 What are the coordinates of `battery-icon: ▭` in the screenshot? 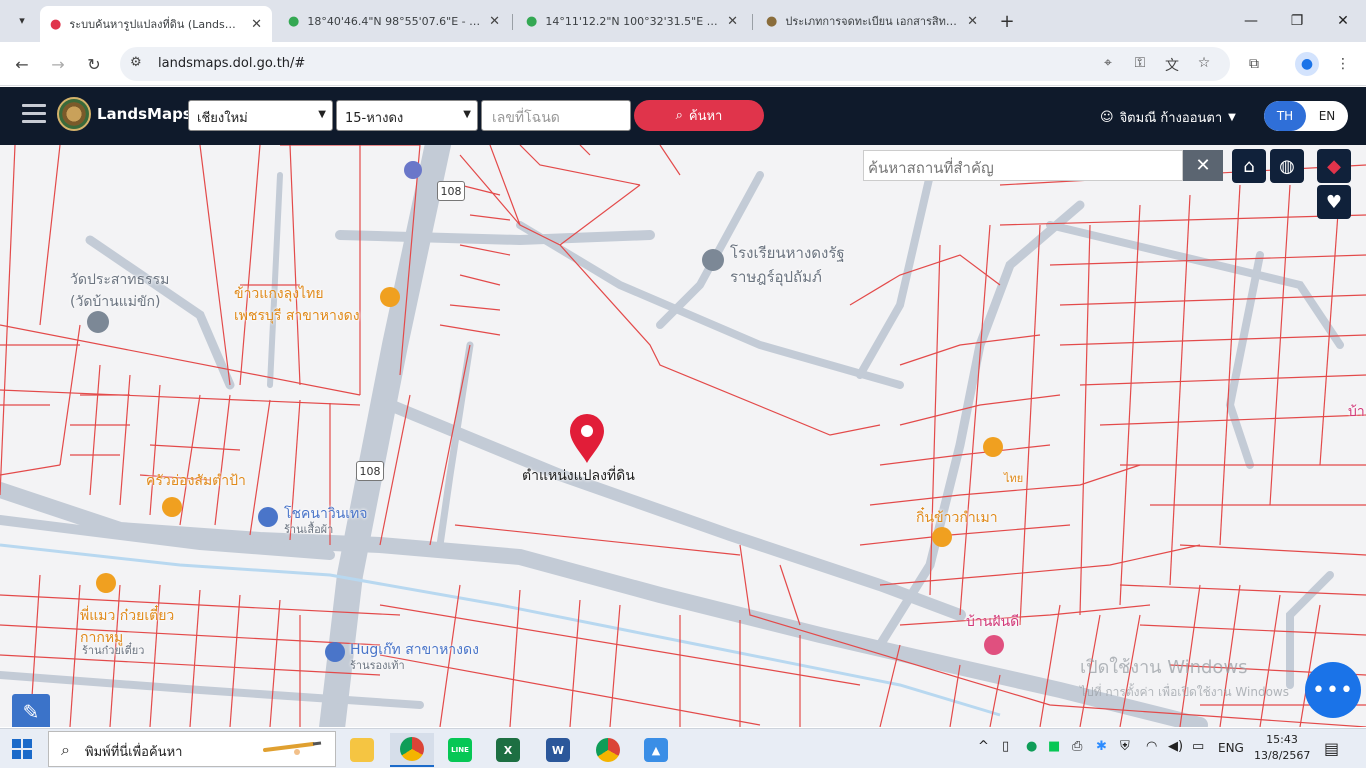 It's located at (1198, 746).